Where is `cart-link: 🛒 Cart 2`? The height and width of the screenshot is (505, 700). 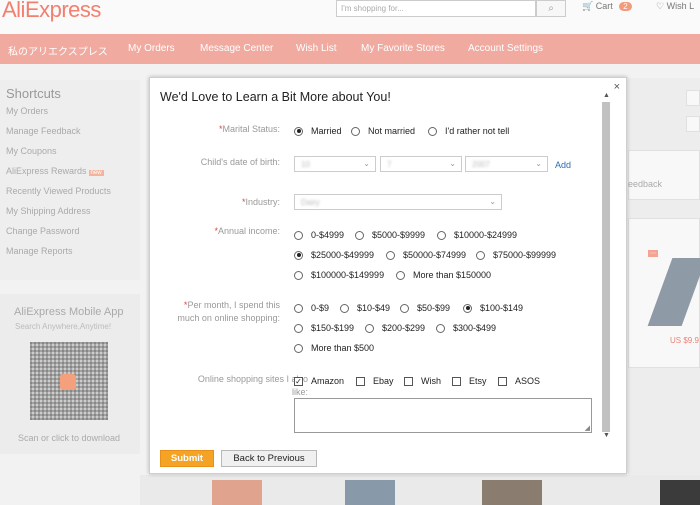
cart-link: 🛒 Cart 2 is located at coordinates (607, 6).